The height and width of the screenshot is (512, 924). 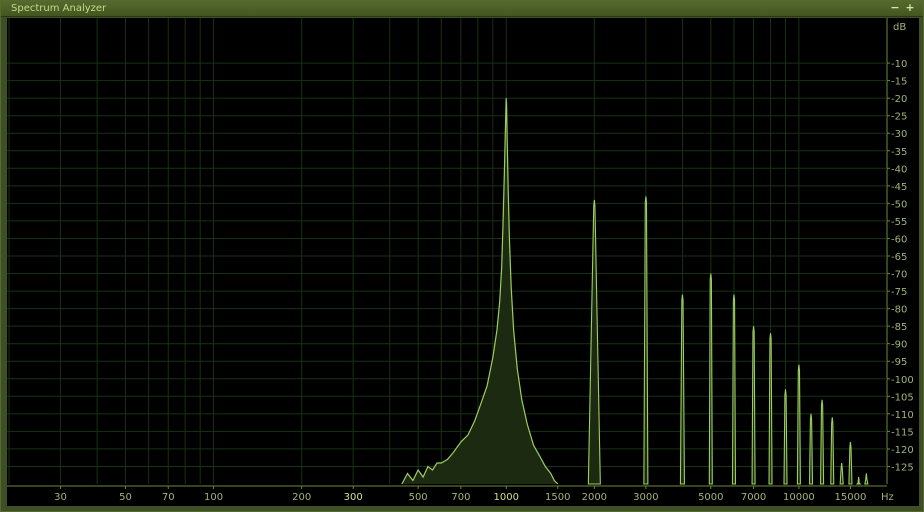 What do you see at coordinates (899, 64) in the screenshot?
I see `y-tick-label: -10` at bounding box center [899, 64].